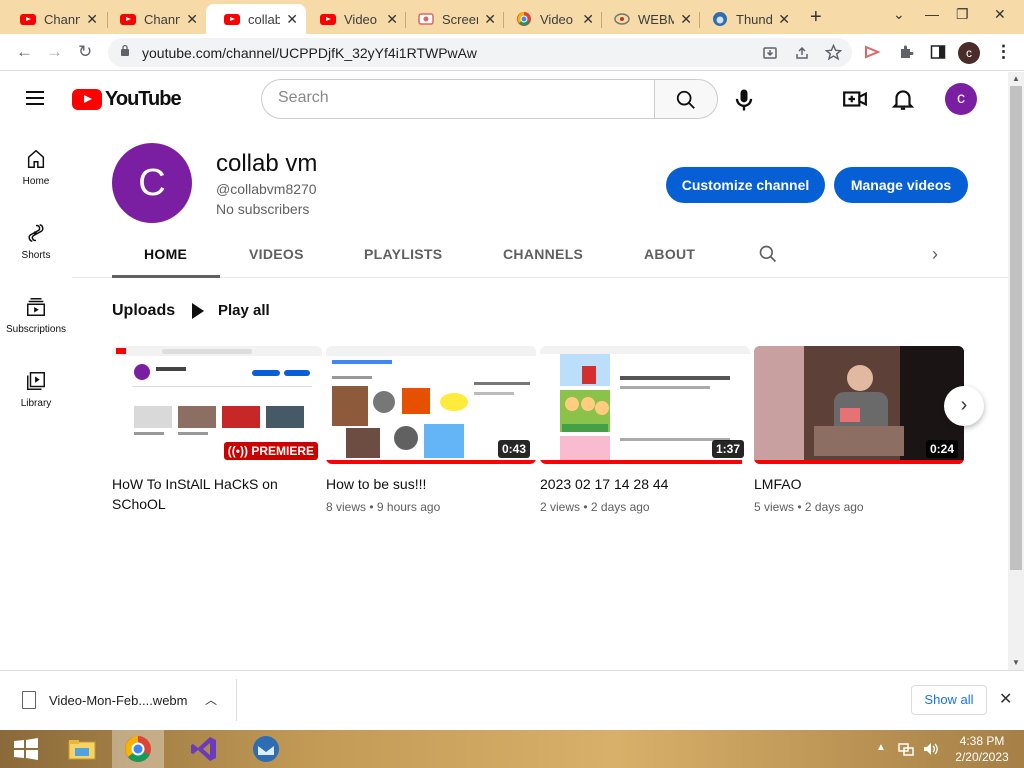 The width and height of the screenshot is (1024, 768). What do you see at coordinates (36, 307) in the screenshot?
I see `subscriptions-icon` at bounding box center [36, 307].